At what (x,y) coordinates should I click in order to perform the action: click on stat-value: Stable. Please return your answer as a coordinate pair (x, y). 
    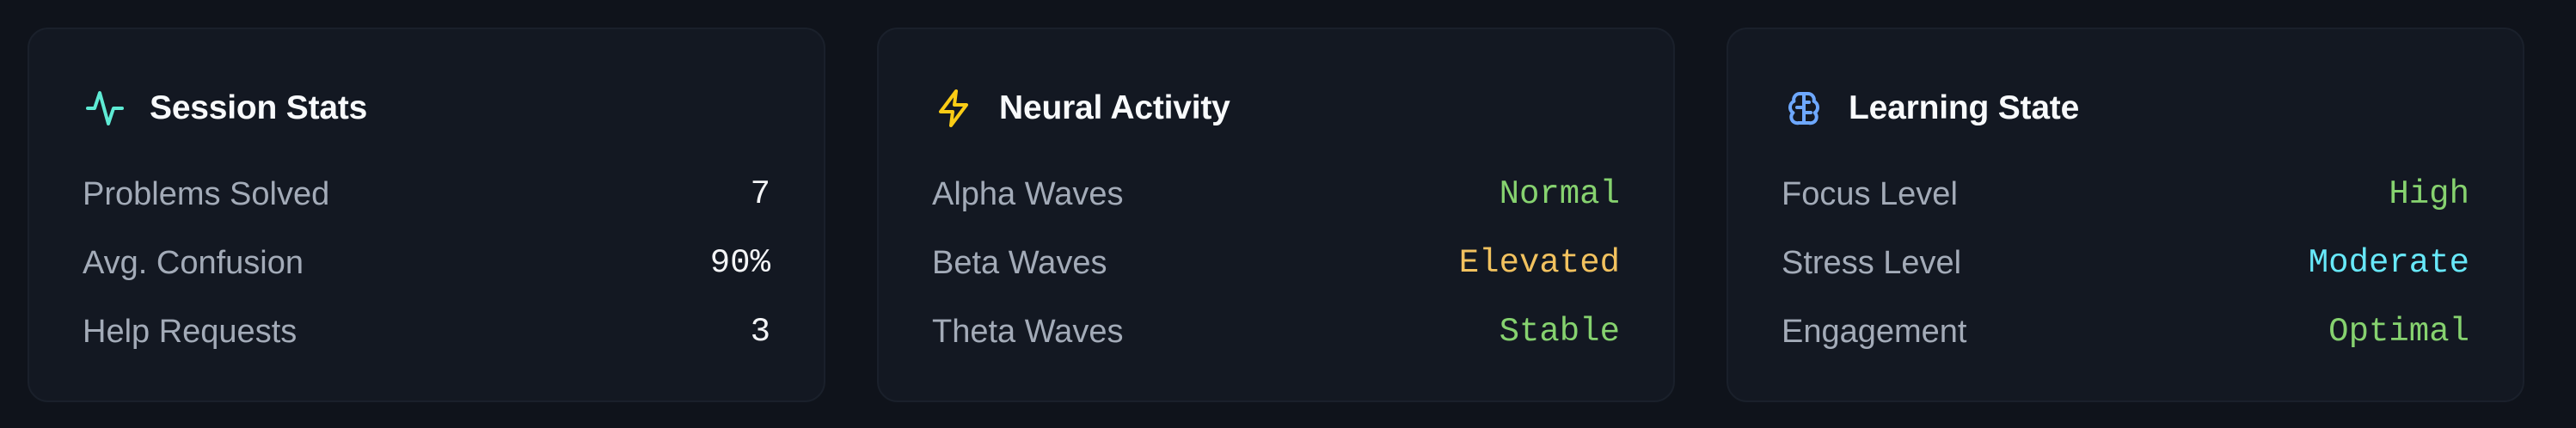
    Looking at the image, I should click on (1559, 332).